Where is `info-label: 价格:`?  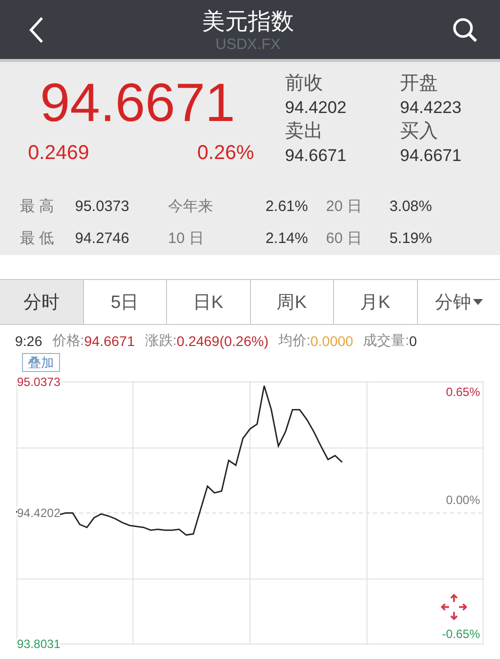
info-label: 价格: is located at coordinates (68, 341).